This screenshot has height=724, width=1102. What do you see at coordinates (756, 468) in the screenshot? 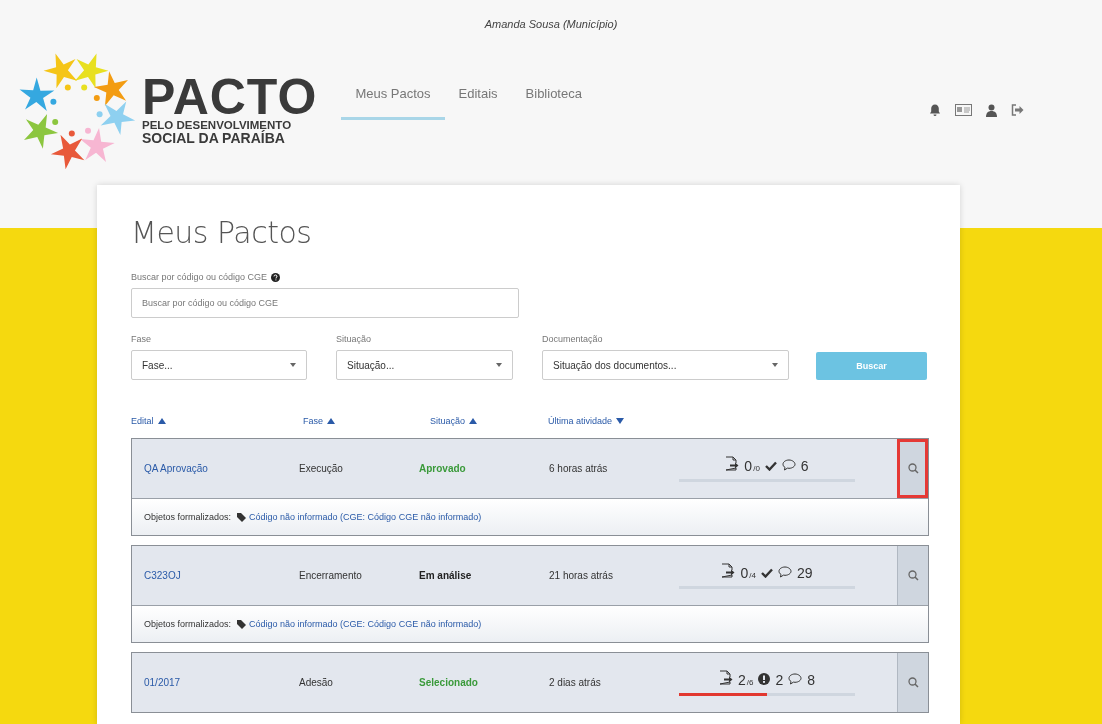
I see `document-total: /0` at bounding box center [756, 468].